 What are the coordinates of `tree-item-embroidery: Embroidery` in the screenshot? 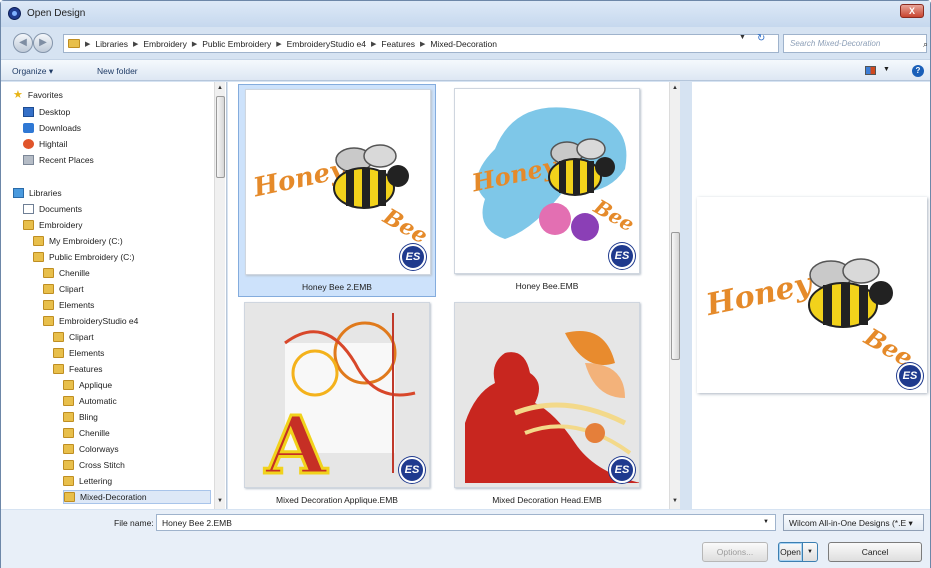 It's located at (52, 225).